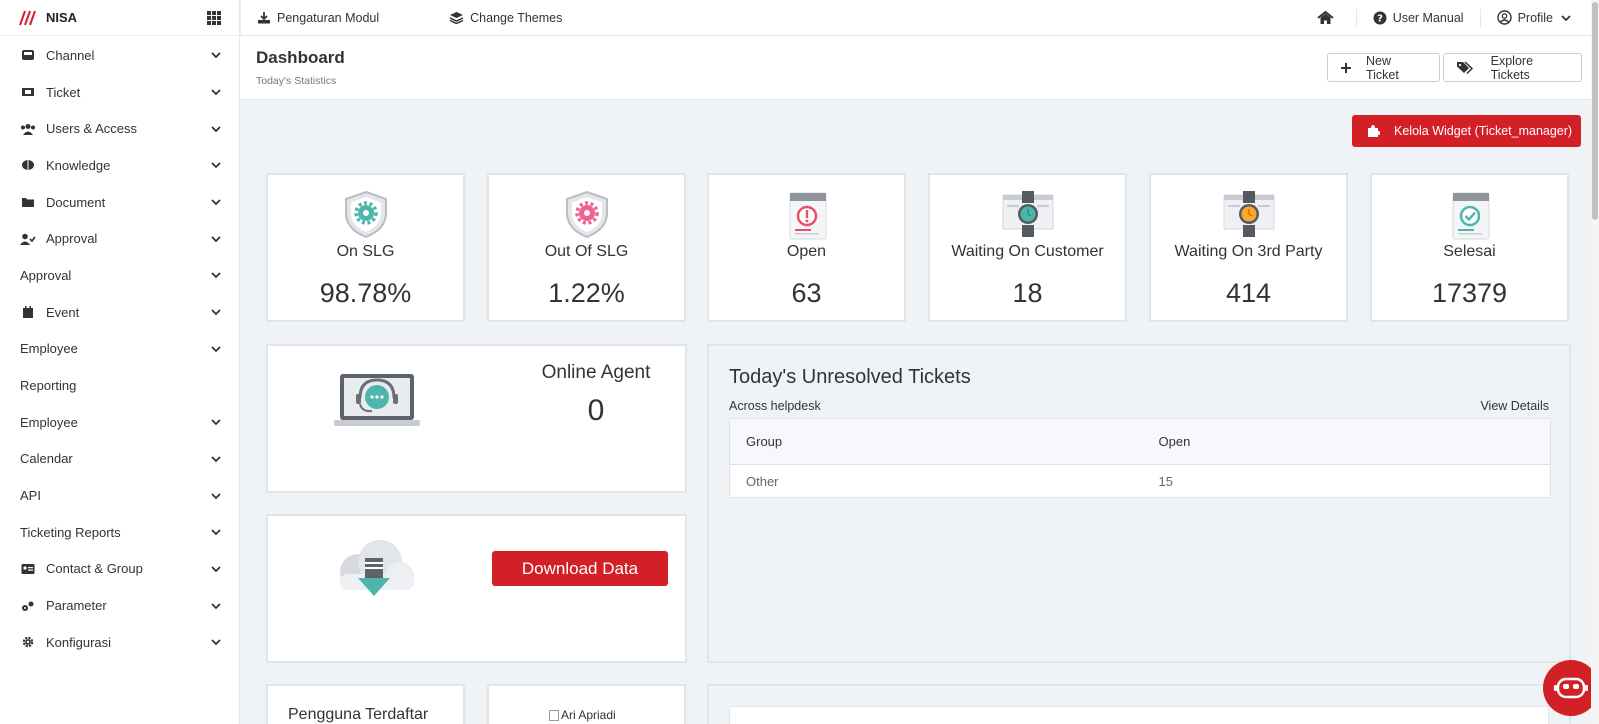  I want to click on scrollbar-thumb, so click(1595, 111).